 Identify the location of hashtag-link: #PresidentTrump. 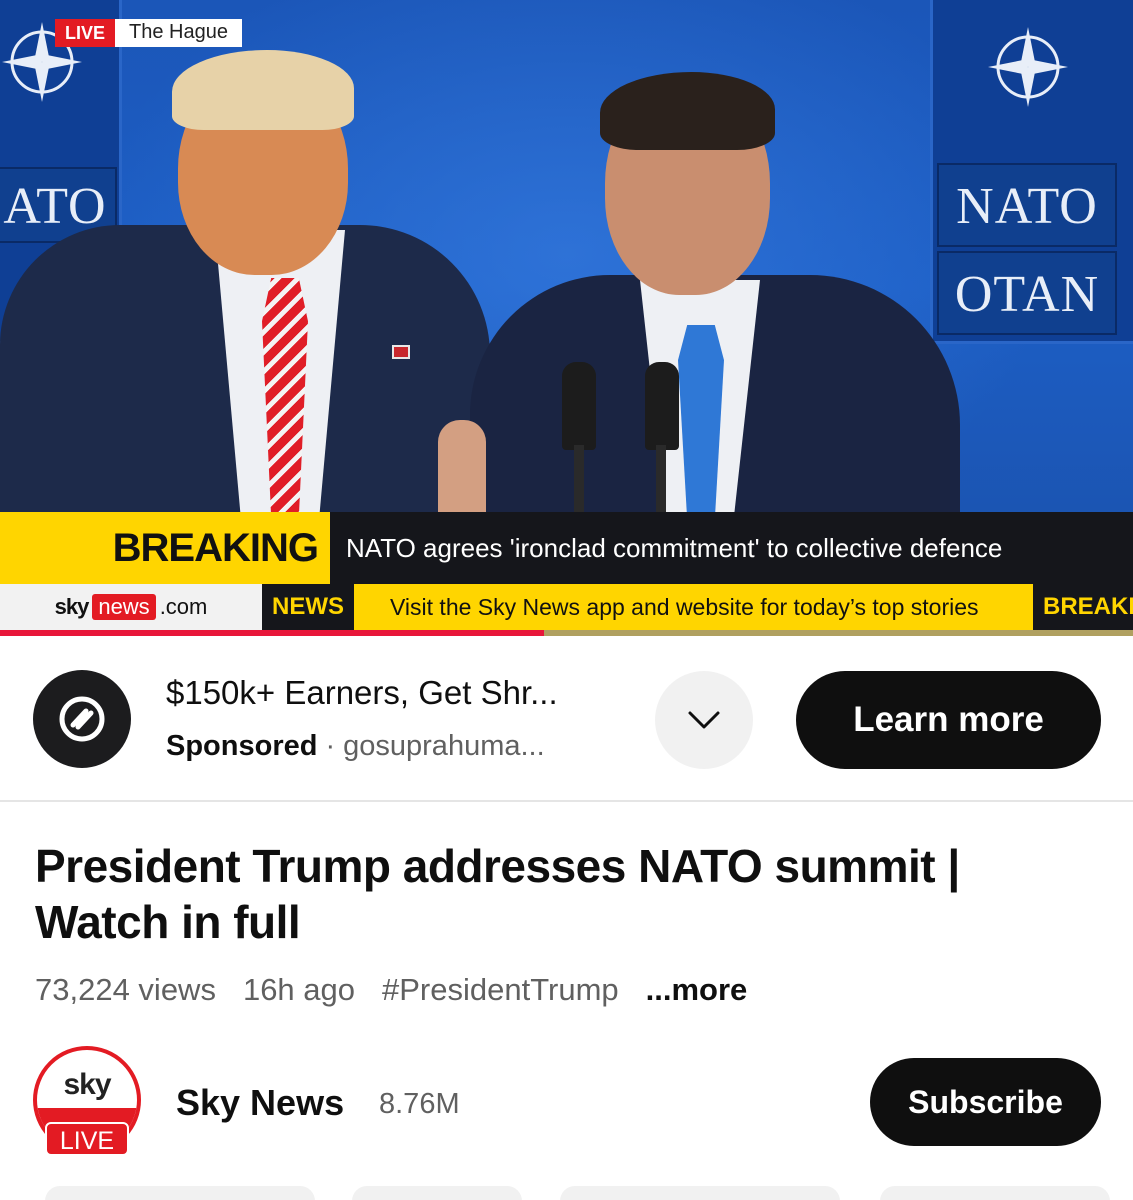
(500, 990).